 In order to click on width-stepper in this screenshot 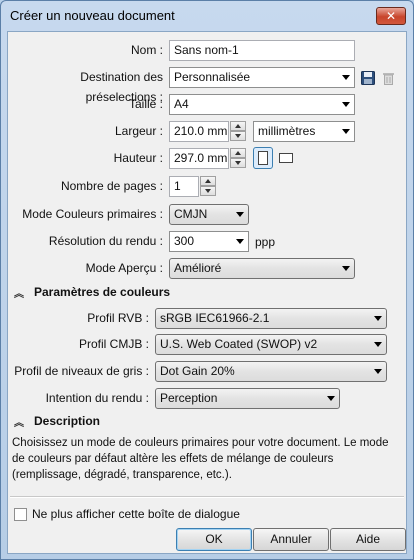, I will do `click(238, 131)`.